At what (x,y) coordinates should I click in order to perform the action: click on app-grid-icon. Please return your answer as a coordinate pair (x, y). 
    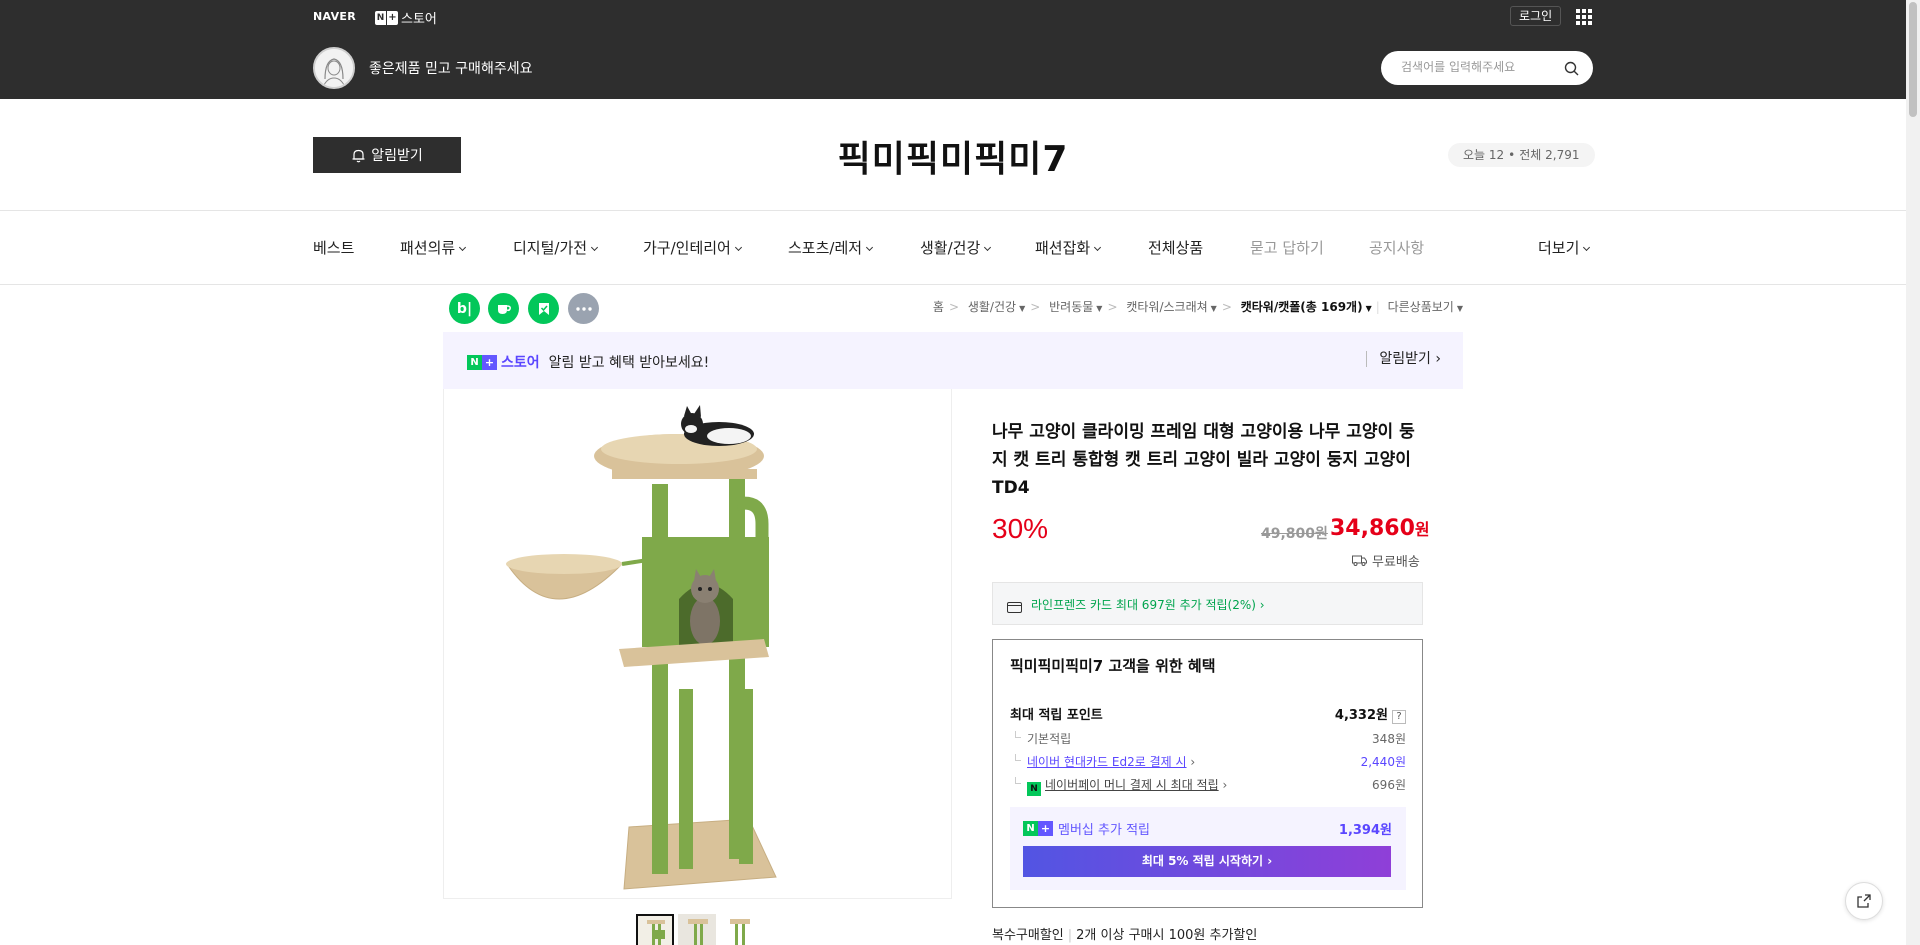
    Looking at the image, I should click on (1584, 17).